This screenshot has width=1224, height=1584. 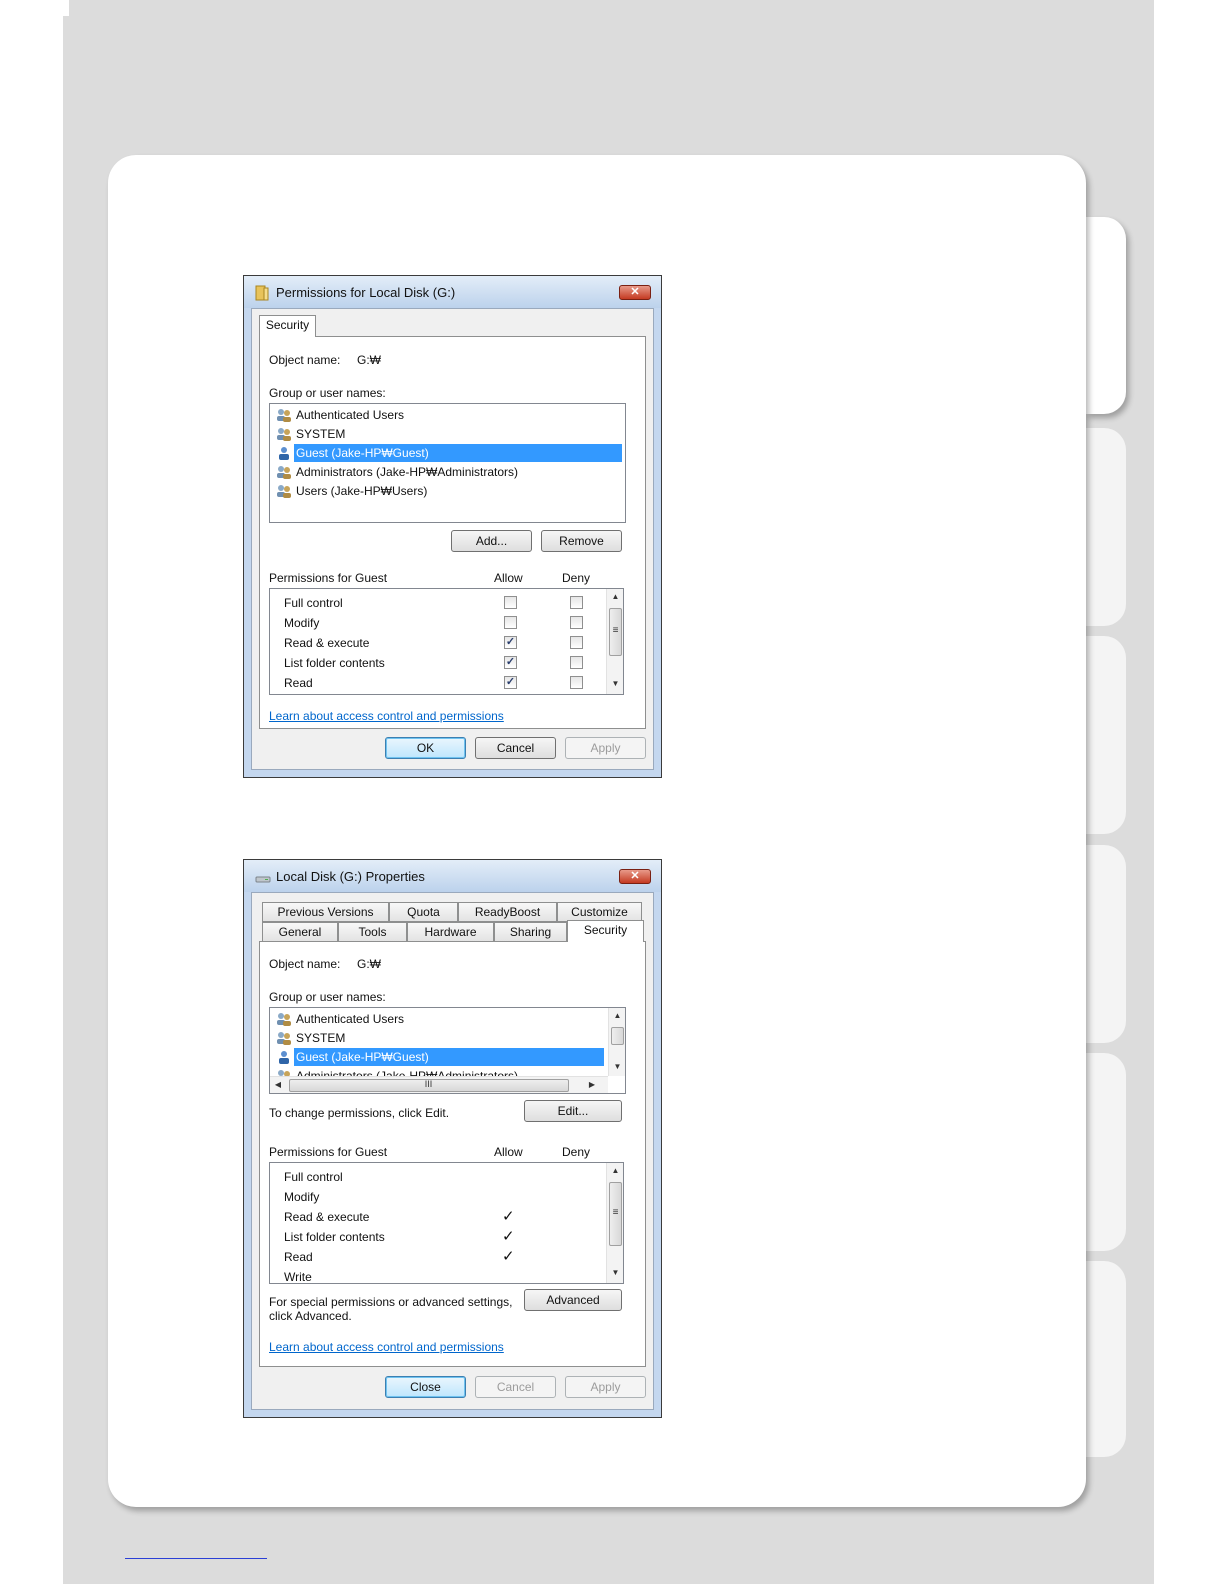 What do you see at coordinates (425, 1387) in the screenshot?
I see `close-dialog-button: Close` at bounding box center [425, 1387].